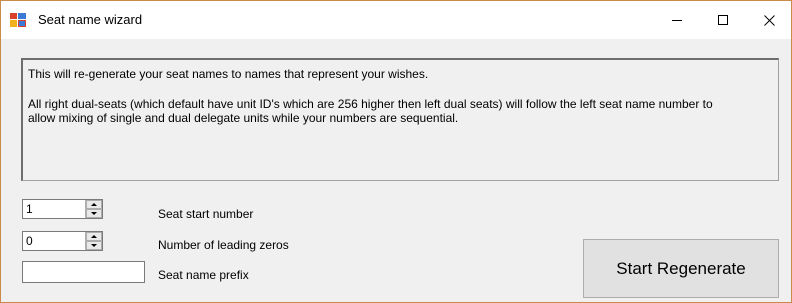 The image size is (792, 303). Describe the element at coordinates (396, 20) in the screenshot. I see `title-bar: Seat name wizard` at that location.